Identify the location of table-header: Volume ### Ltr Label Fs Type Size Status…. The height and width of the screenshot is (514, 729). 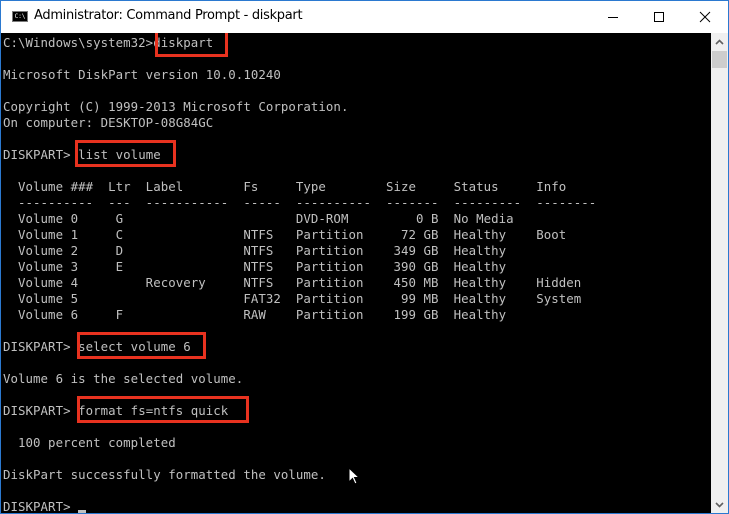
(285, 186).